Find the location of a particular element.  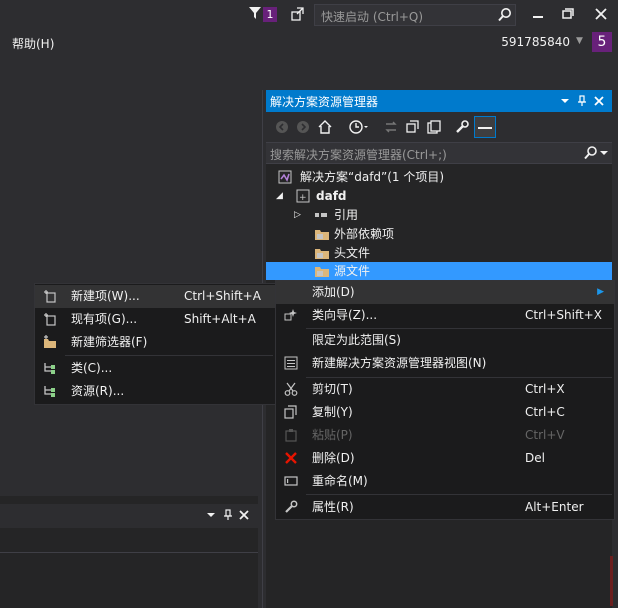

solution-search-input: 搜索解决方案资源管理器(Ctrl+;) is located at coordinates (358, 154).